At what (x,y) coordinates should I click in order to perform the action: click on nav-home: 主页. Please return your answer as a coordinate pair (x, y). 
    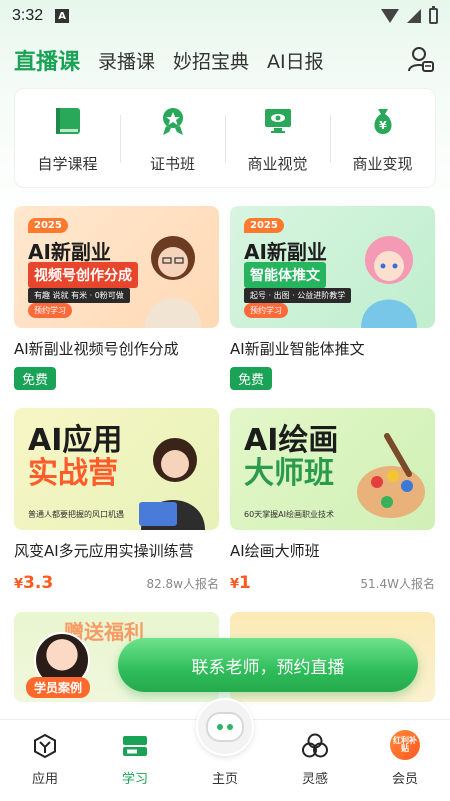
    Looking at the image, I should click on (225, 749).